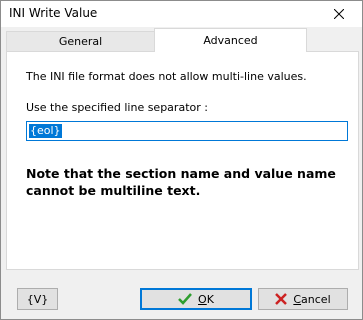 The image size is (363, 320). What do you see at coordinates (45, 131) in the screenshot?
I see `line-separator-value: {eol}` at bounding box center [45, 131].